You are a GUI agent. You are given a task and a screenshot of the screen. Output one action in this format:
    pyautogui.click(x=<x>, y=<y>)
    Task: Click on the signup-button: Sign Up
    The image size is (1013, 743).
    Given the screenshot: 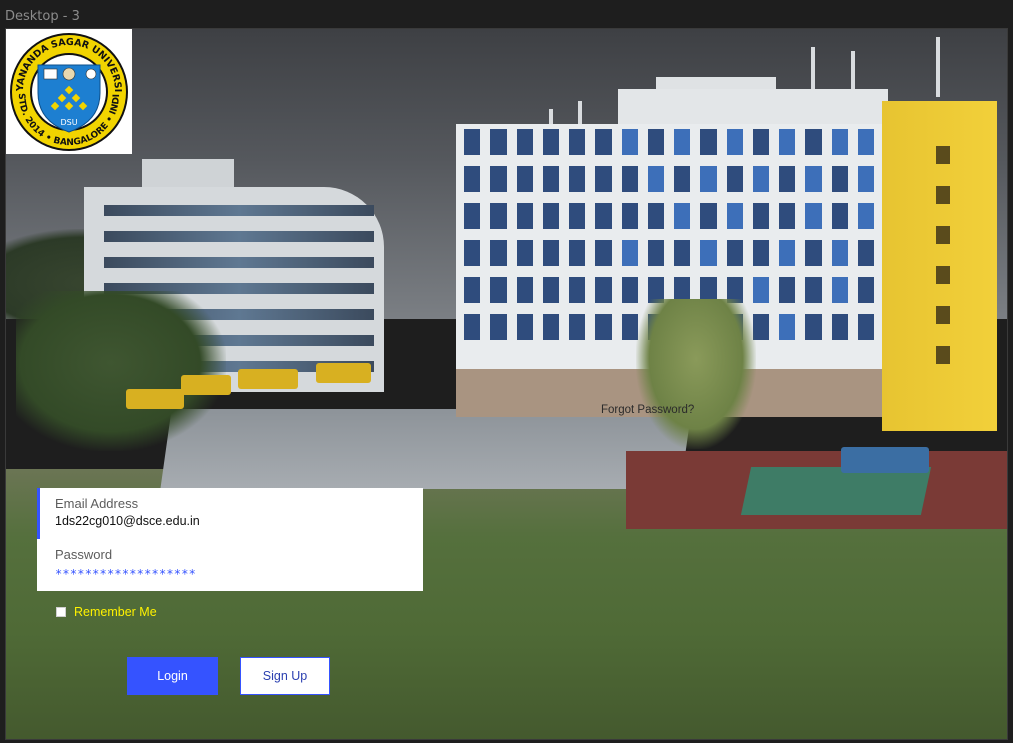 What is the action you would take?
    pyautogui.click(x=285, y=676)
    